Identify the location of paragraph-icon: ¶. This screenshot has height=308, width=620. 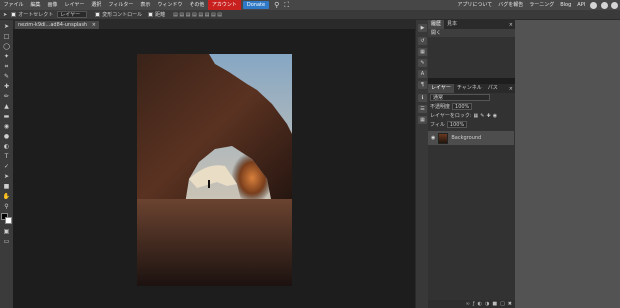
(422, 85).